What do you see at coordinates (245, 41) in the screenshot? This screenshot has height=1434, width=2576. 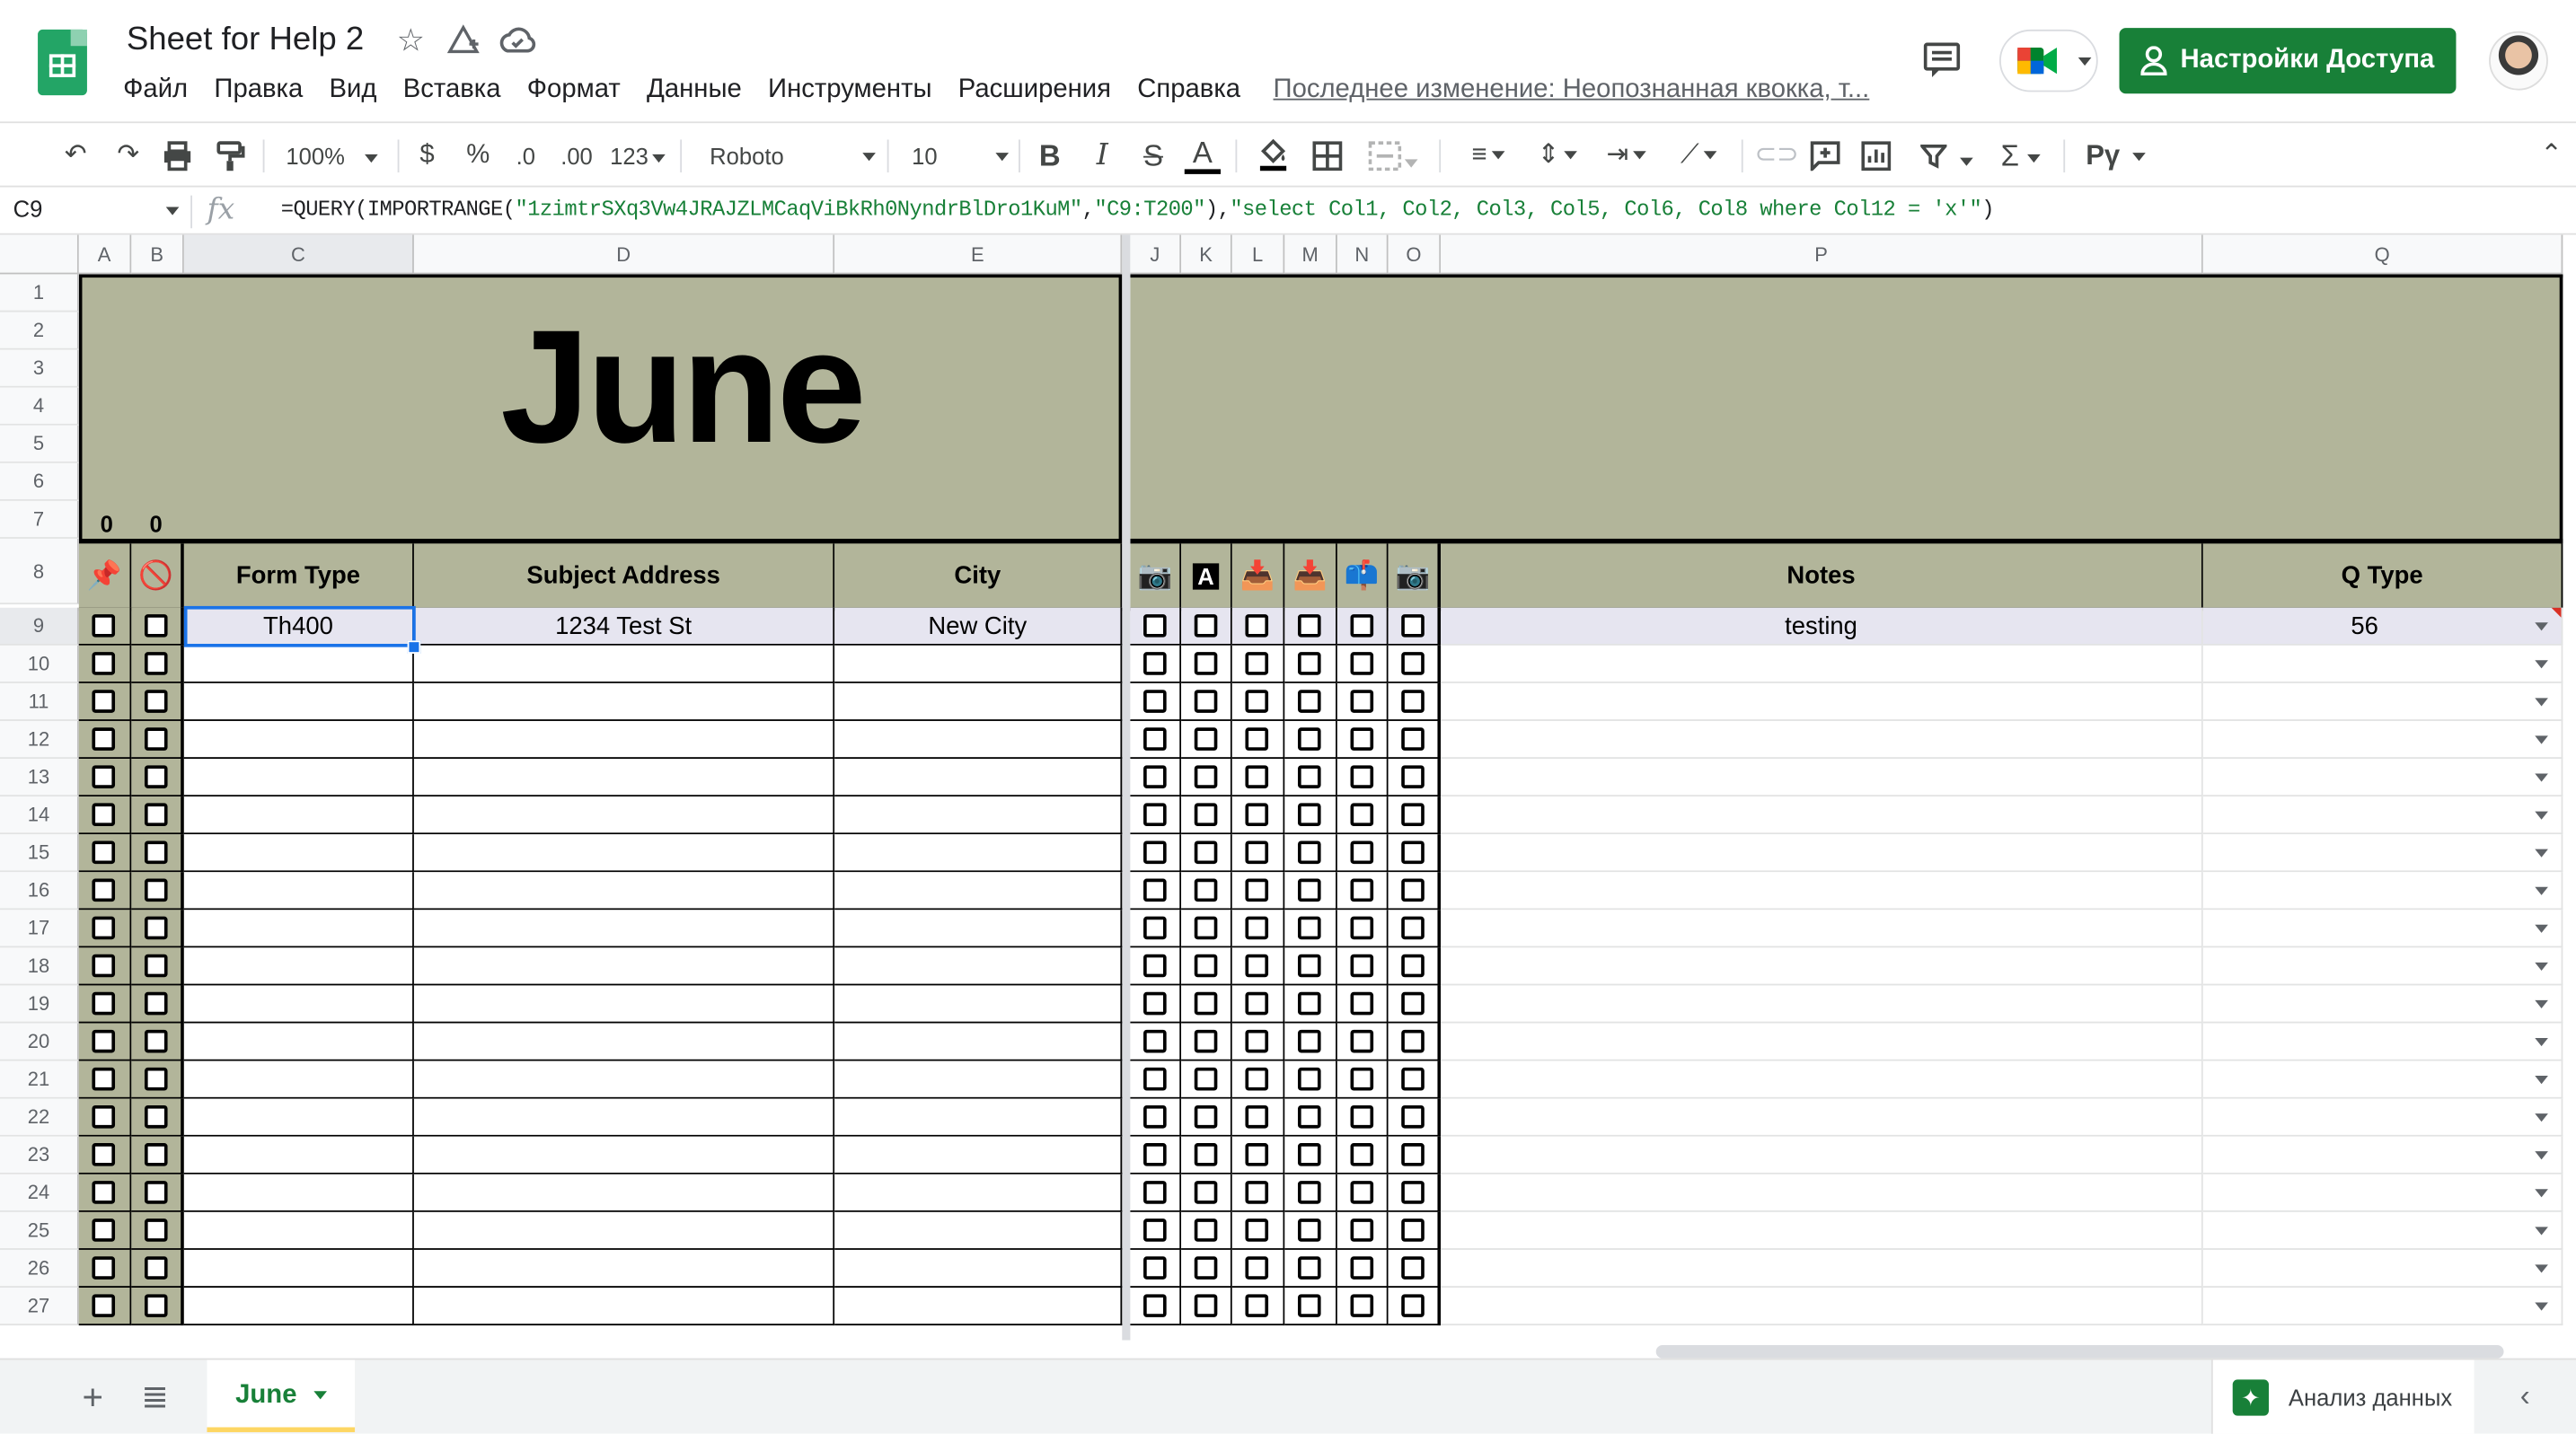 I see `document-title: Sheet for Help 2` at bounding box center [245, 41].